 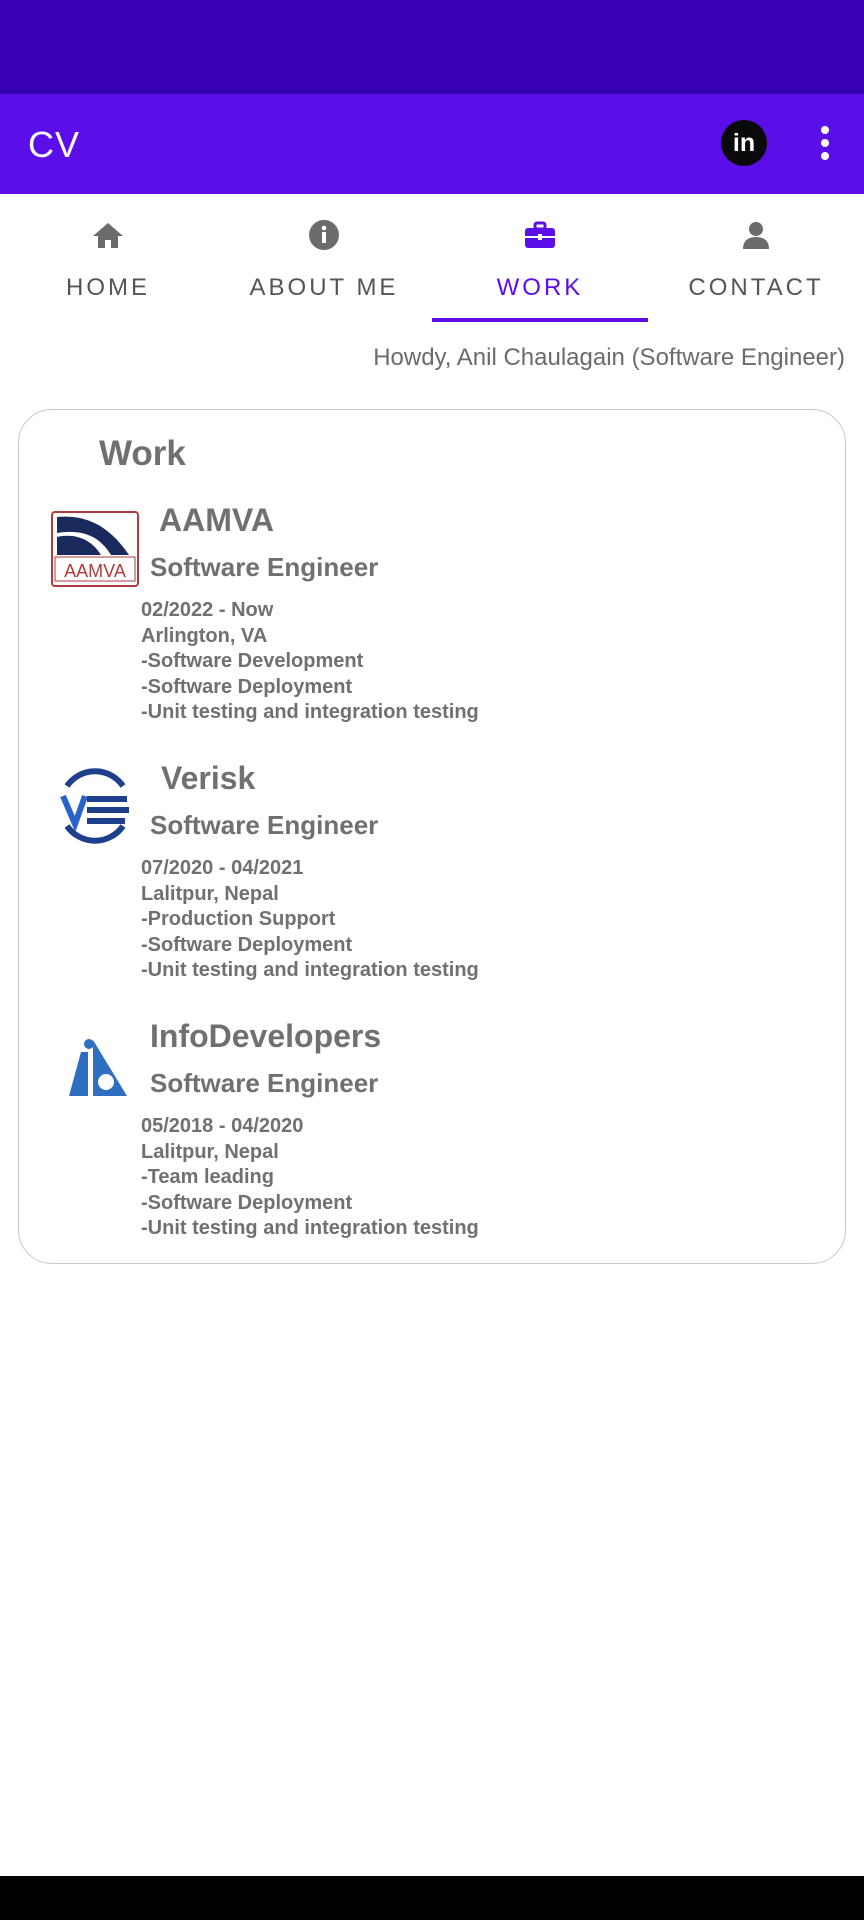 I want to click on company-name: InfoDevelopers, so click(x=266, y=1036).